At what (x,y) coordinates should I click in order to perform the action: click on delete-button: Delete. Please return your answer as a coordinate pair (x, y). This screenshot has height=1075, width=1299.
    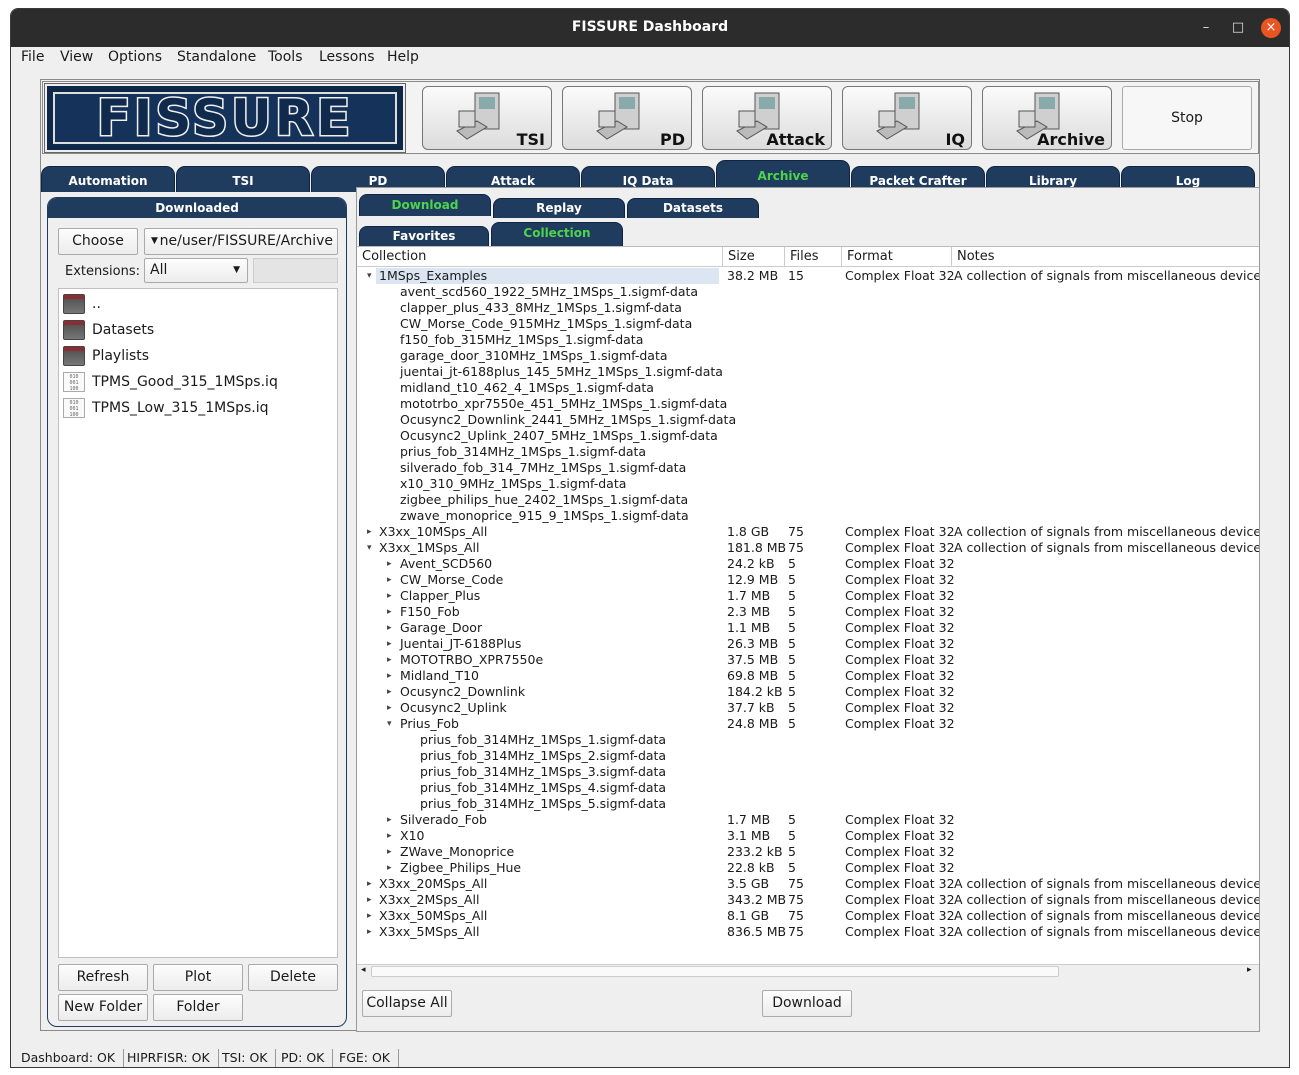
    Looking at the image, I should click on (293, 977).